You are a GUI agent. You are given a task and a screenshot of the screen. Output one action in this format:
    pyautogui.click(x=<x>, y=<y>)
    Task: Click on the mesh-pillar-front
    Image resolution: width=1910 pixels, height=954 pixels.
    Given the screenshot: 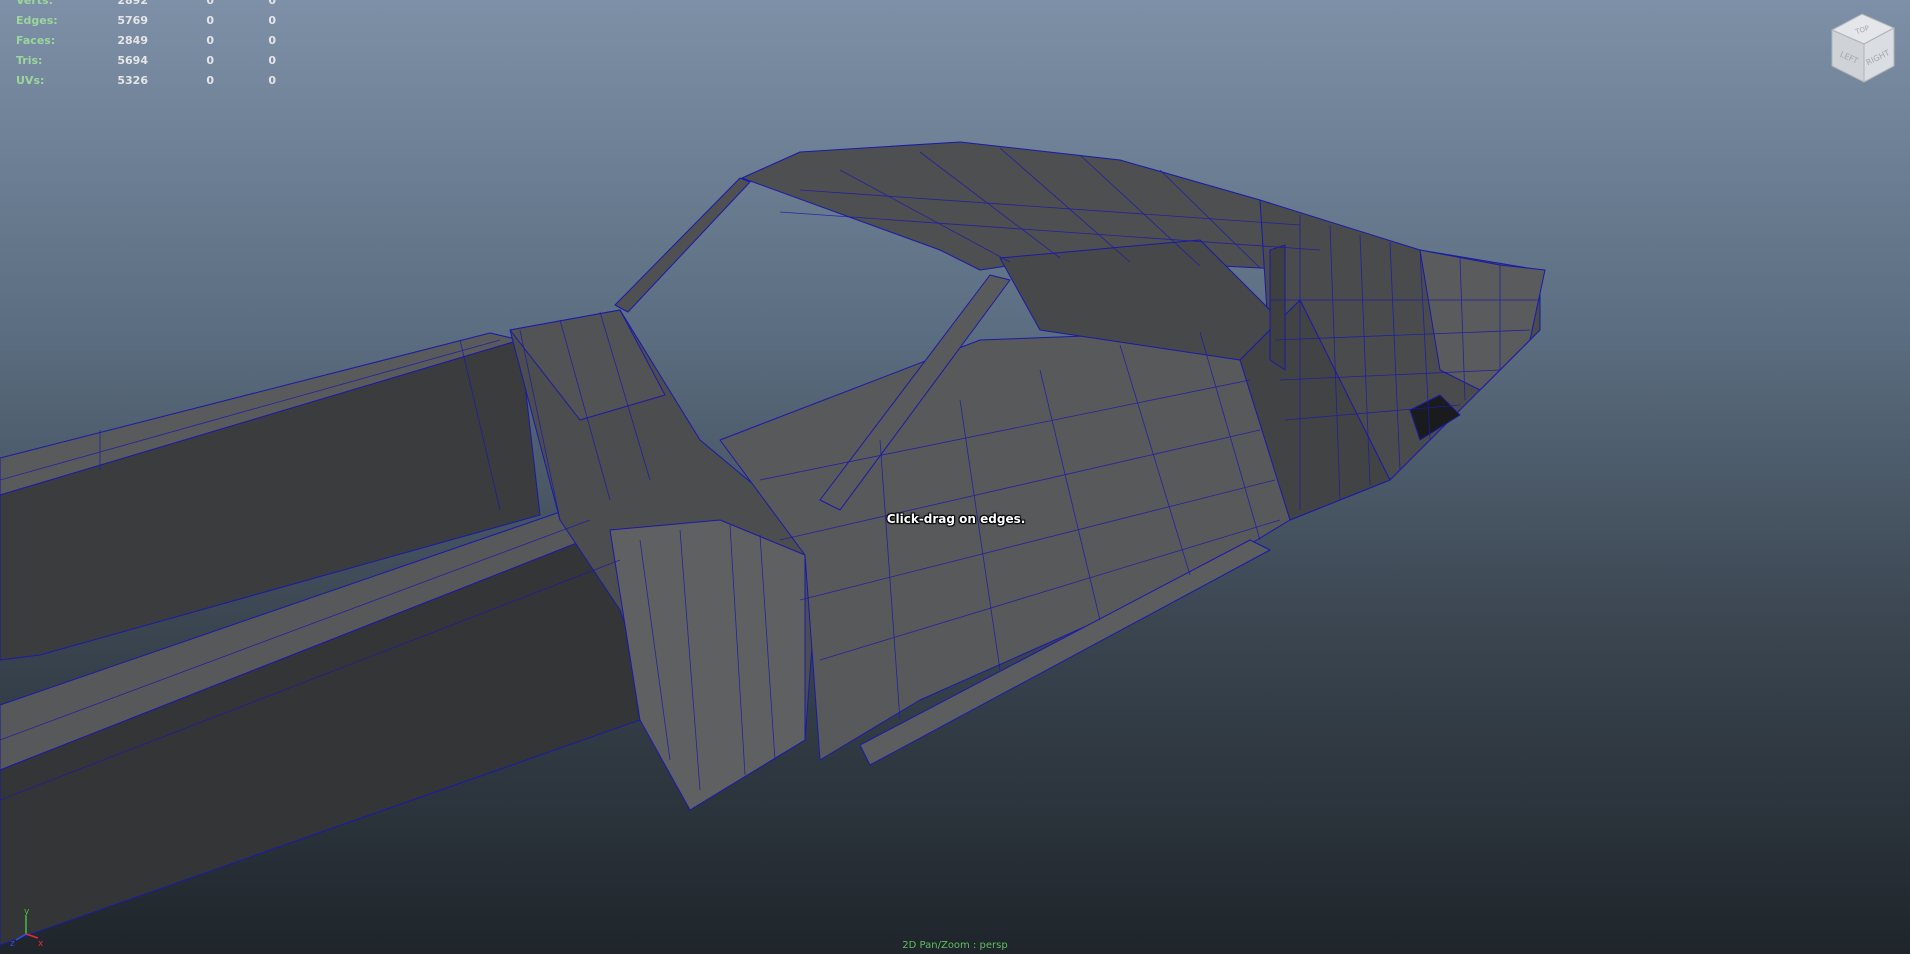 What is the action you would take?
    pyautogui.click(x=707, y=665)
    